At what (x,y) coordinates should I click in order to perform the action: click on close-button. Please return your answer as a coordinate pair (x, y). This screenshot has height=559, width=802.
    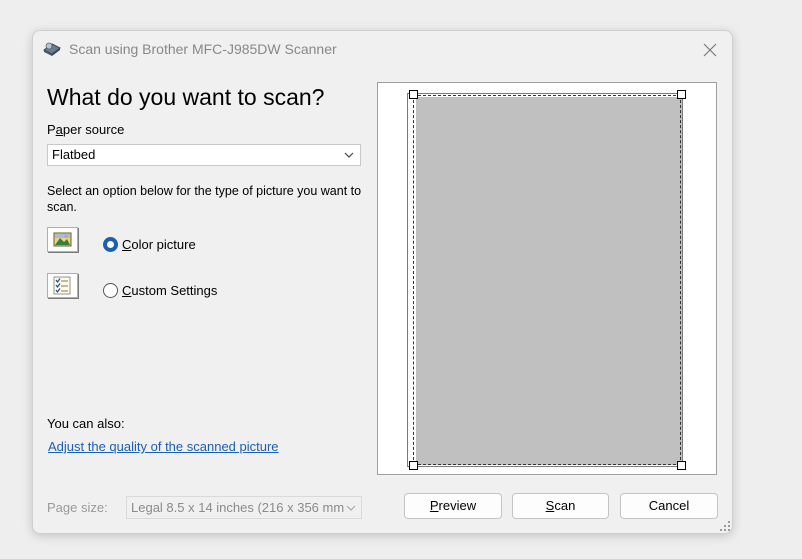
    Looking at the image, I should click on (710, 50).